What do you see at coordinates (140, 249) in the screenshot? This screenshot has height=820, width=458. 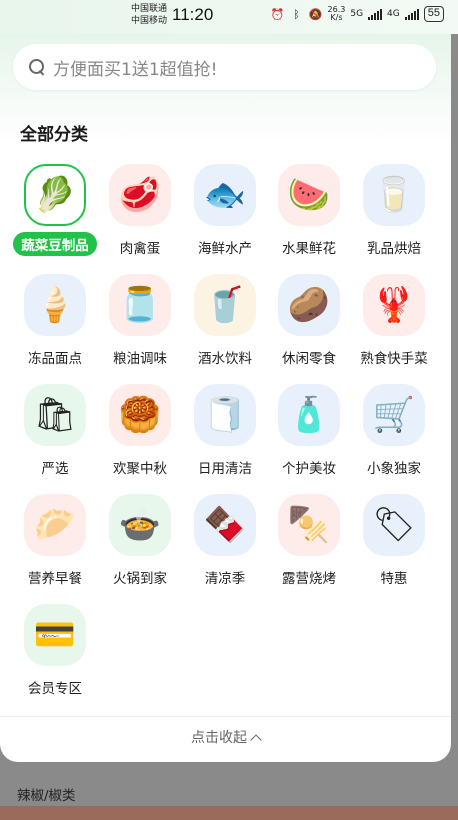 I see `category-label: 肉禽蛋` at bounding box center [140, 249].